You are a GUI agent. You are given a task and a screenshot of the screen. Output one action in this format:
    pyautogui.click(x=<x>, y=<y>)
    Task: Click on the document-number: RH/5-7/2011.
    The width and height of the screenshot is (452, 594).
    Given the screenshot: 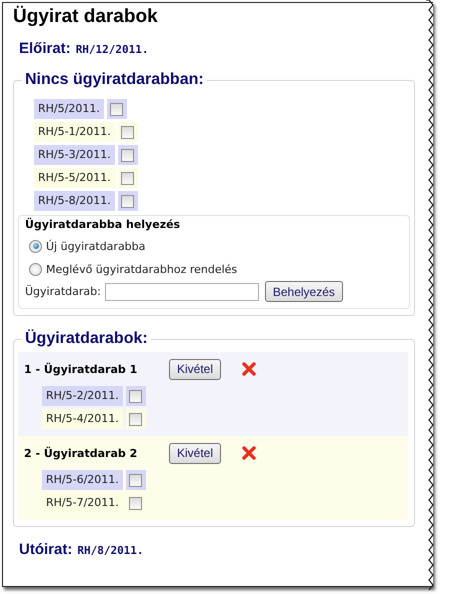 What is the action you would take?
    pyautogui.click(x=82, y=503)
    